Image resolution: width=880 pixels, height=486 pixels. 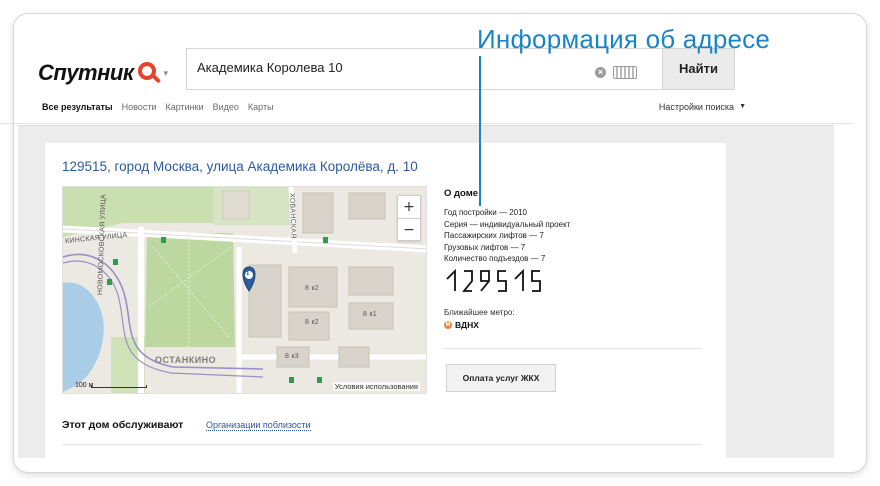 What do you see at coordinates (494, 235) in the screenshot?
I see `house-passenger-lifts: Пассажирских лифтов — 7` at bounding box center [494, 235].